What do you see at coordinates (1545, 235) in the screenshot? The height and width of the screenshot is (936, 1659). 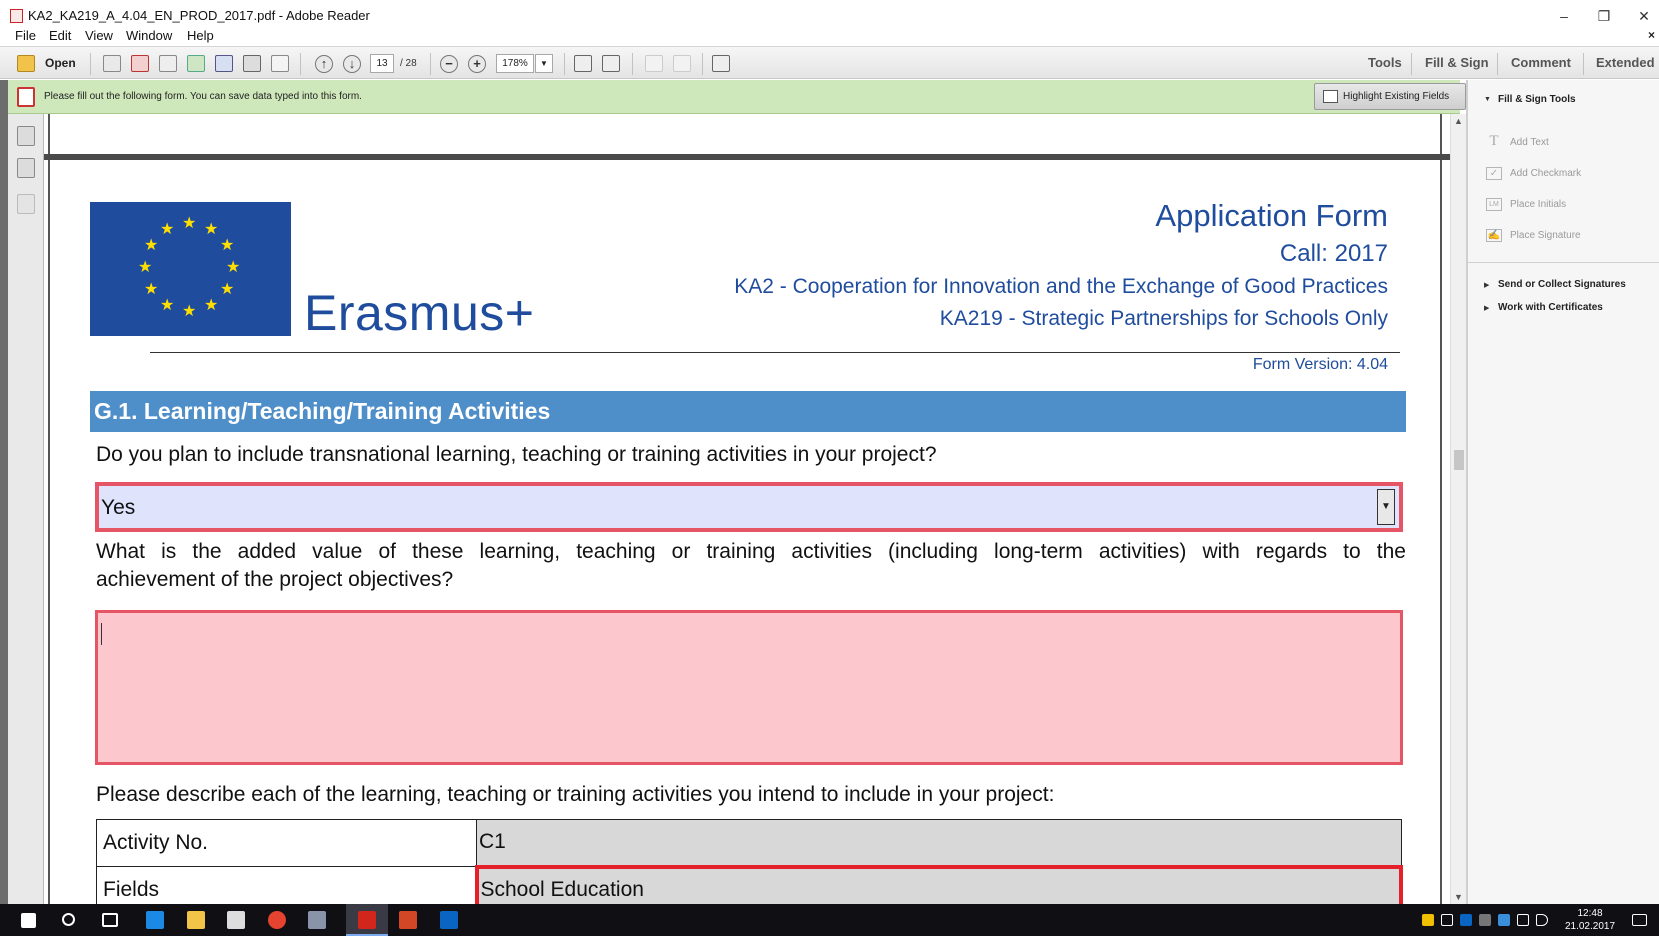 I see `place-signature-tool: Place Signature` at bounding box center [1545, 235].